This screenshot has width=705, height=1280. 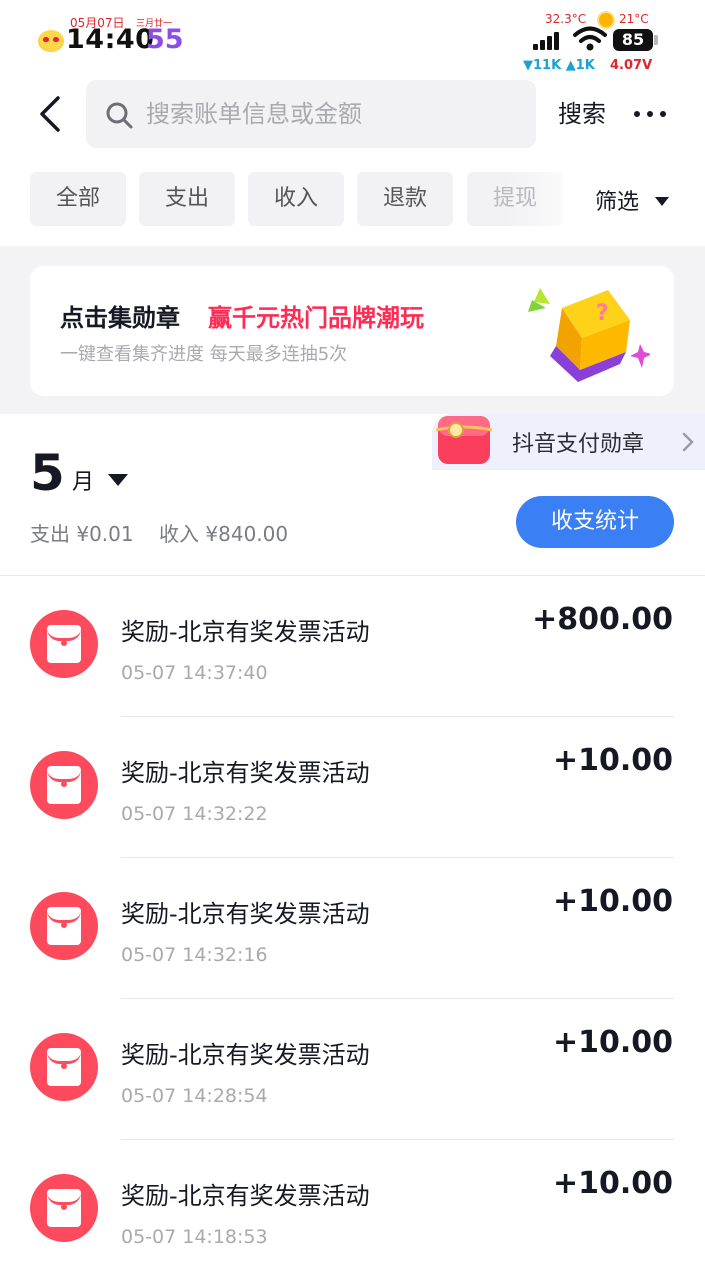 I want to click on promo-title: 点击集勋章, so click(x=120, y=318).